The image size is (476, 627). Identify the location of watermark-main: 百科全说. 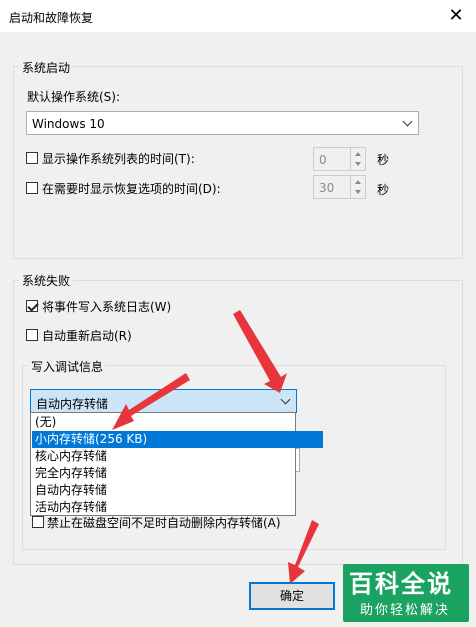
(401, 584).